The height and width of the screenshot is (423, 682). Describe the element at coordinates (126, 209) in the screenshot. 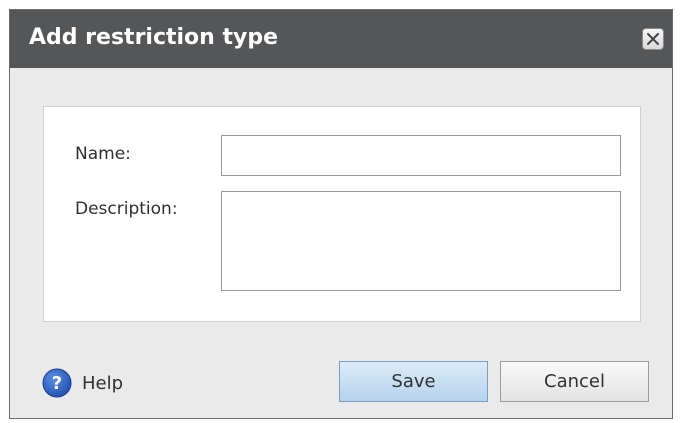

I see `description-label: Description:` at that location.